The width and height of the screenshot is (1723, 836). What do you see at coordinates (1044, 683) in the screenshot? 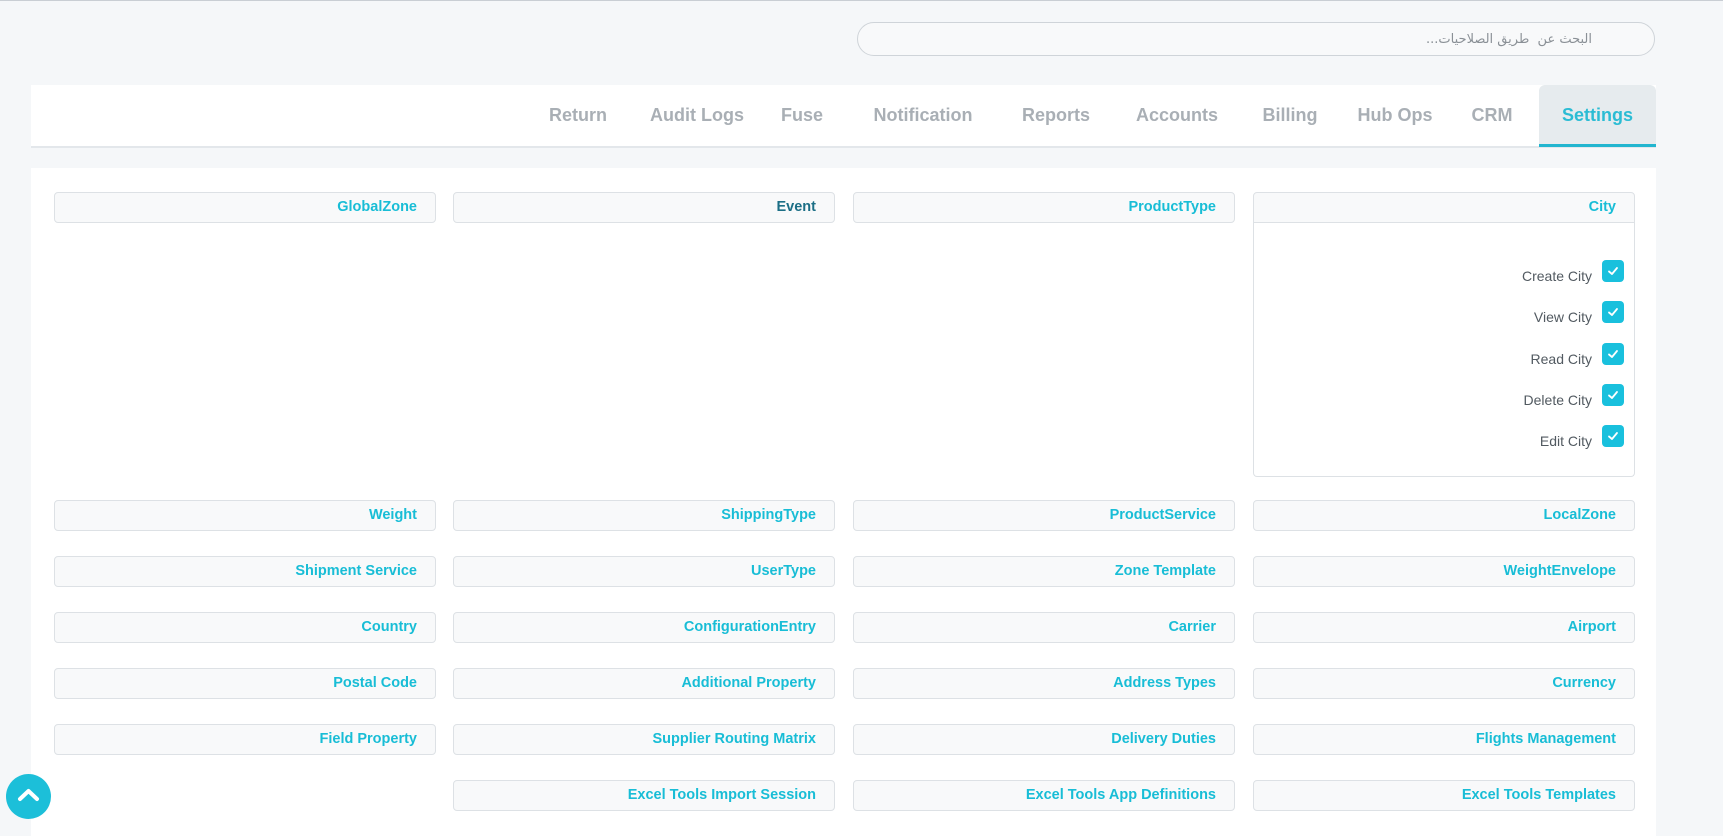
I see `group-address-types: Address Types` at bounding box center [1044, 683].